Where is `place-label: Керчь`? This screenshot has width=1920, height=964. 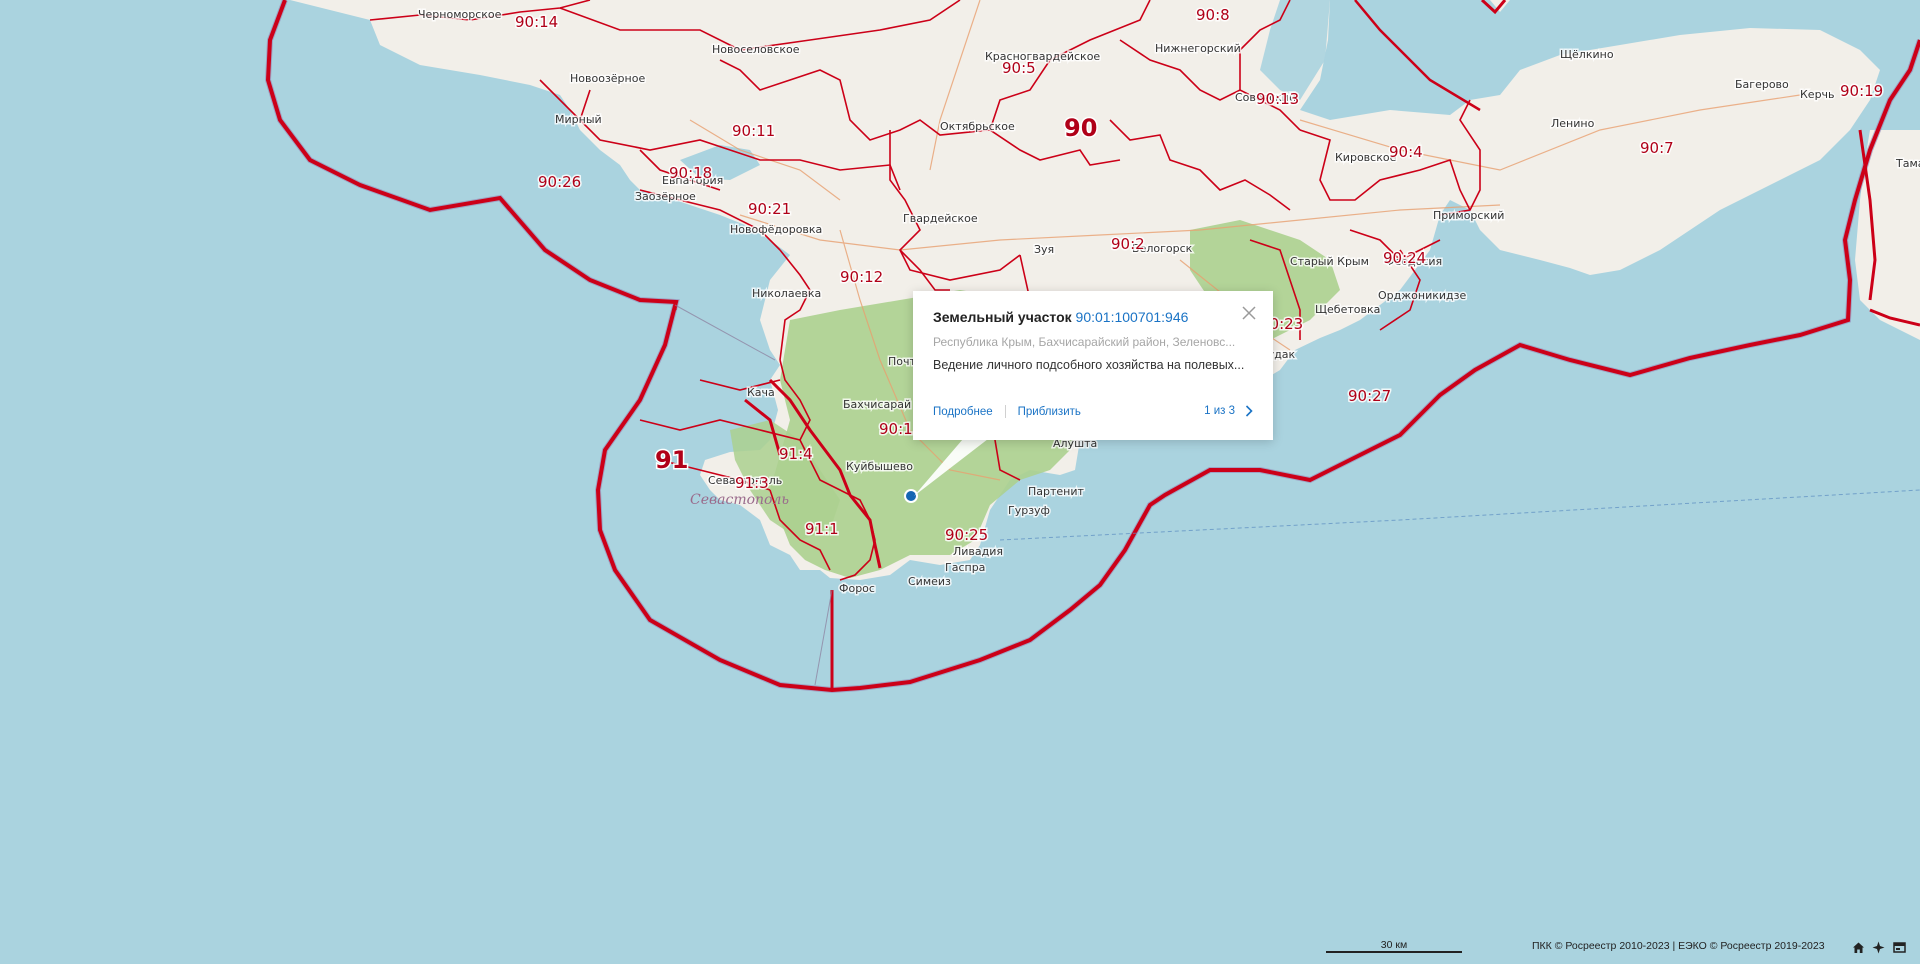
place-label: Керчь is located at coordinates (1817, 94).